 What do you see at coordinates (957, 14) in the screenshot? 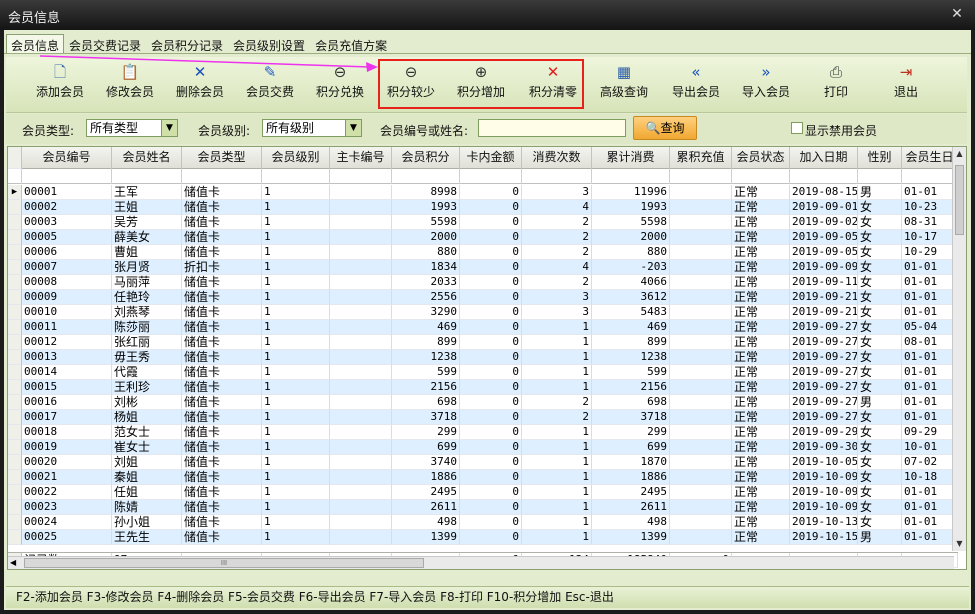
I see `close-icon: ✕` at bounding box center [957, 14].